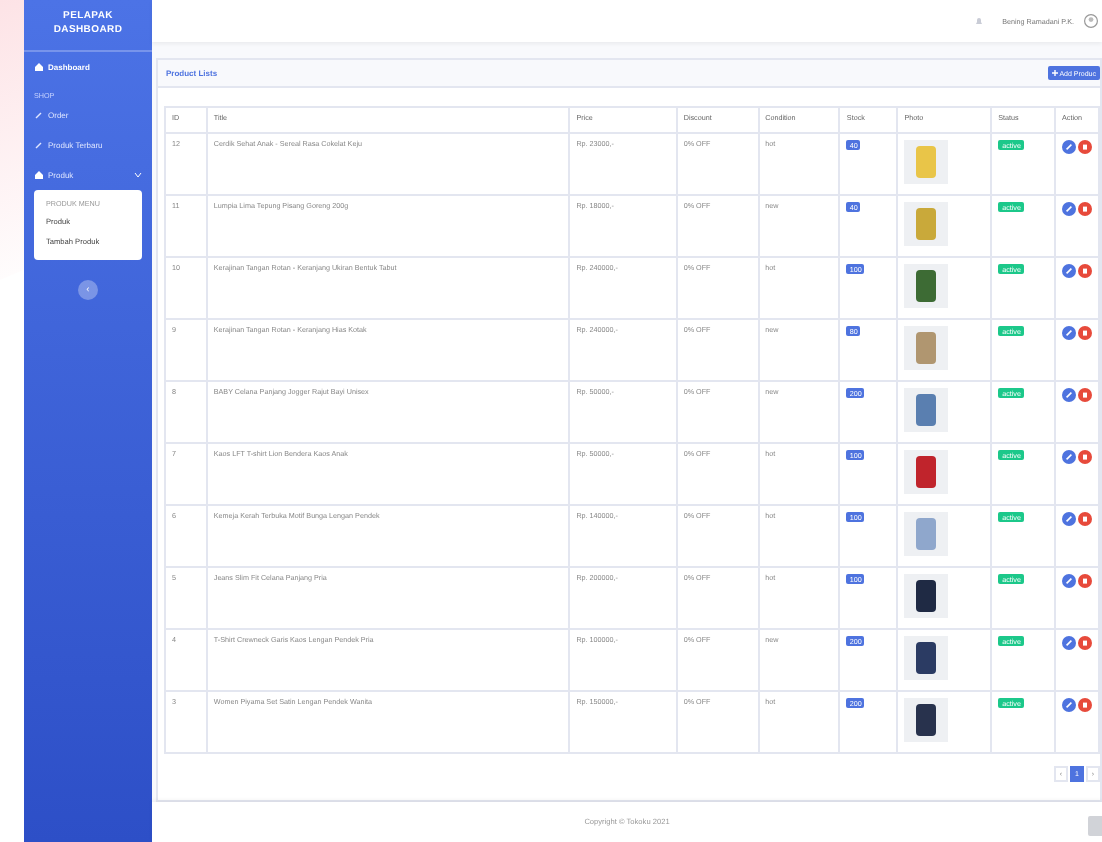  I want to click on plus-icon, so click(1054, 73).